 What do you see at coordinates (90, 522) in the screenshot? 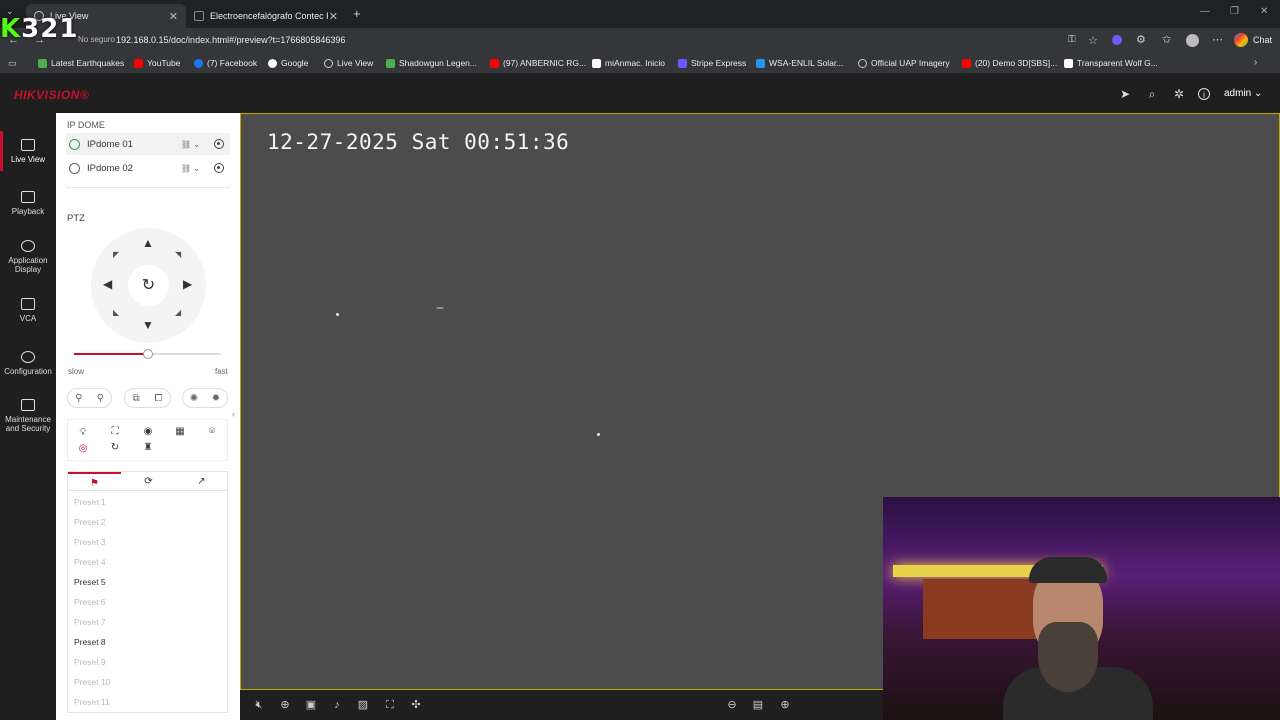
I see `preset-item: Preset 2` at bounding box center [90, 522].